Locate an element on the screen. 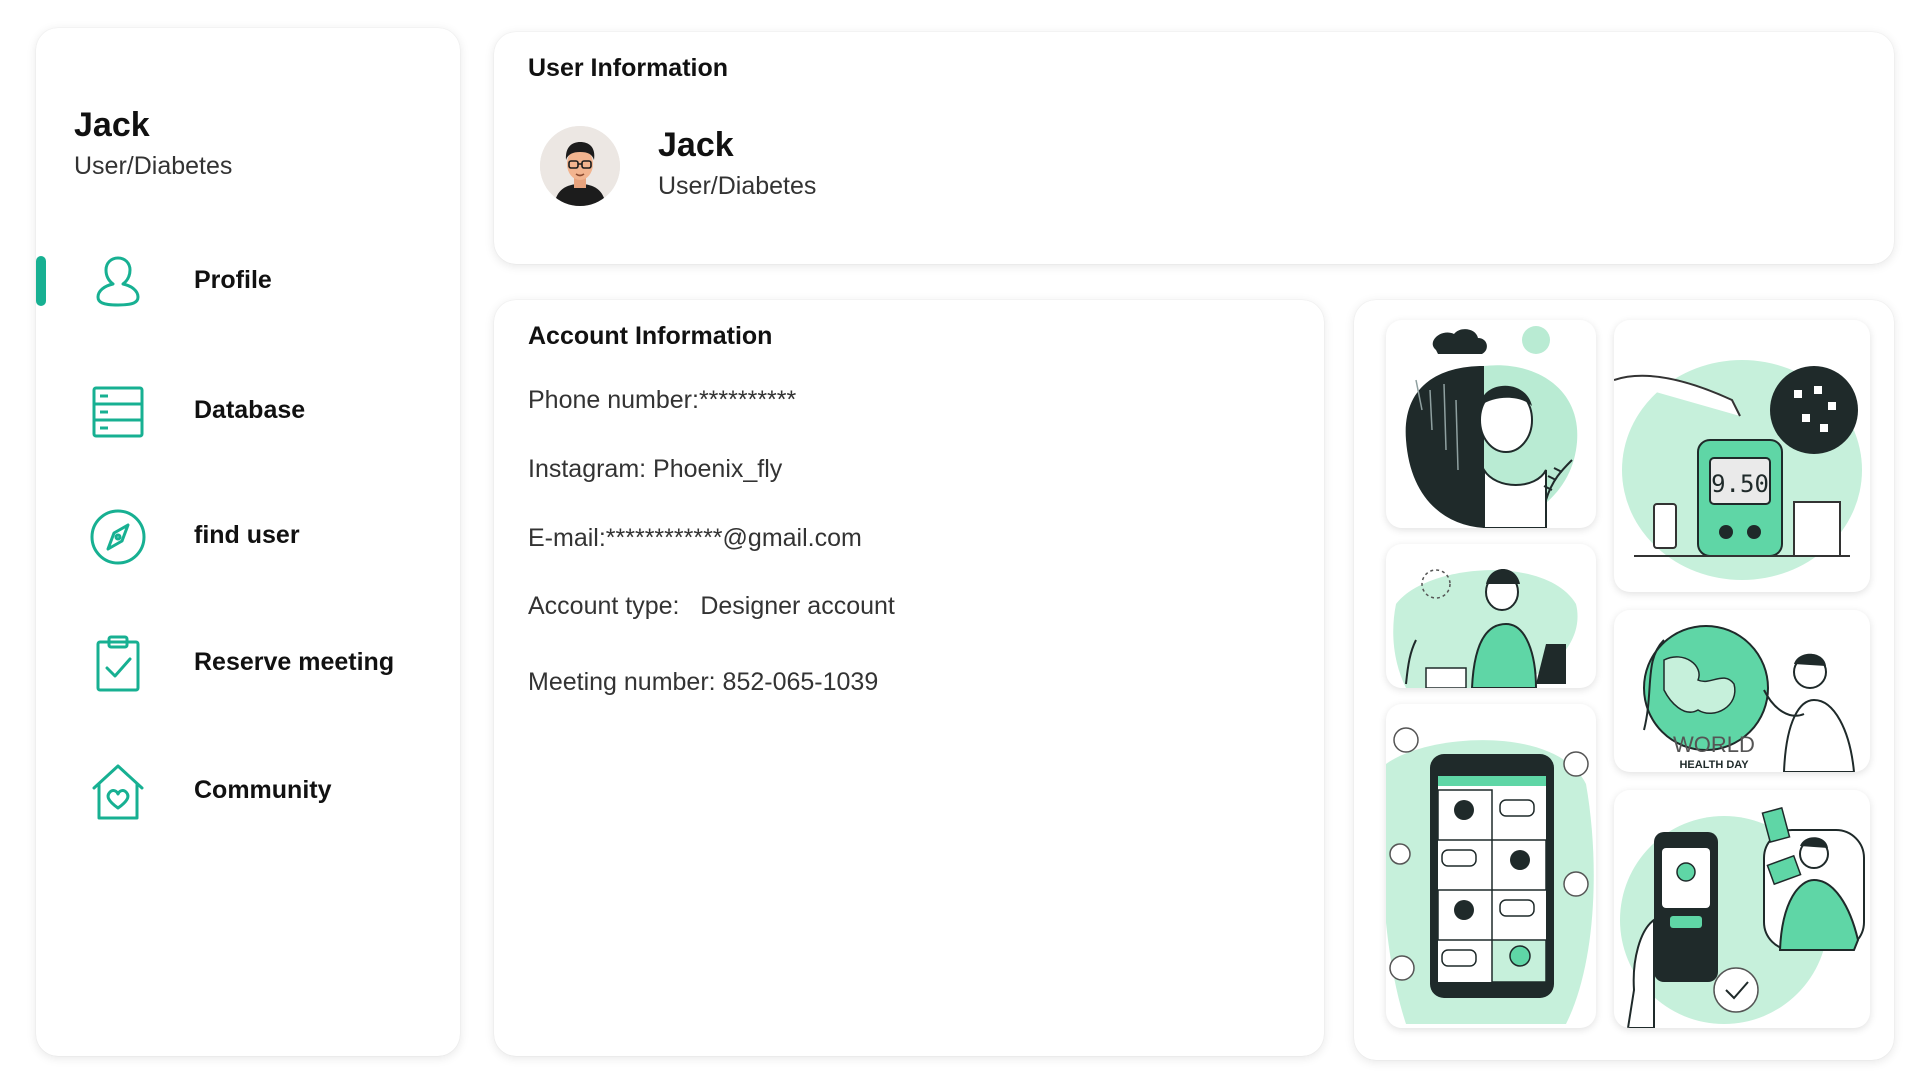  sidebar-item-community: Community is located at coordinates (248, 792).